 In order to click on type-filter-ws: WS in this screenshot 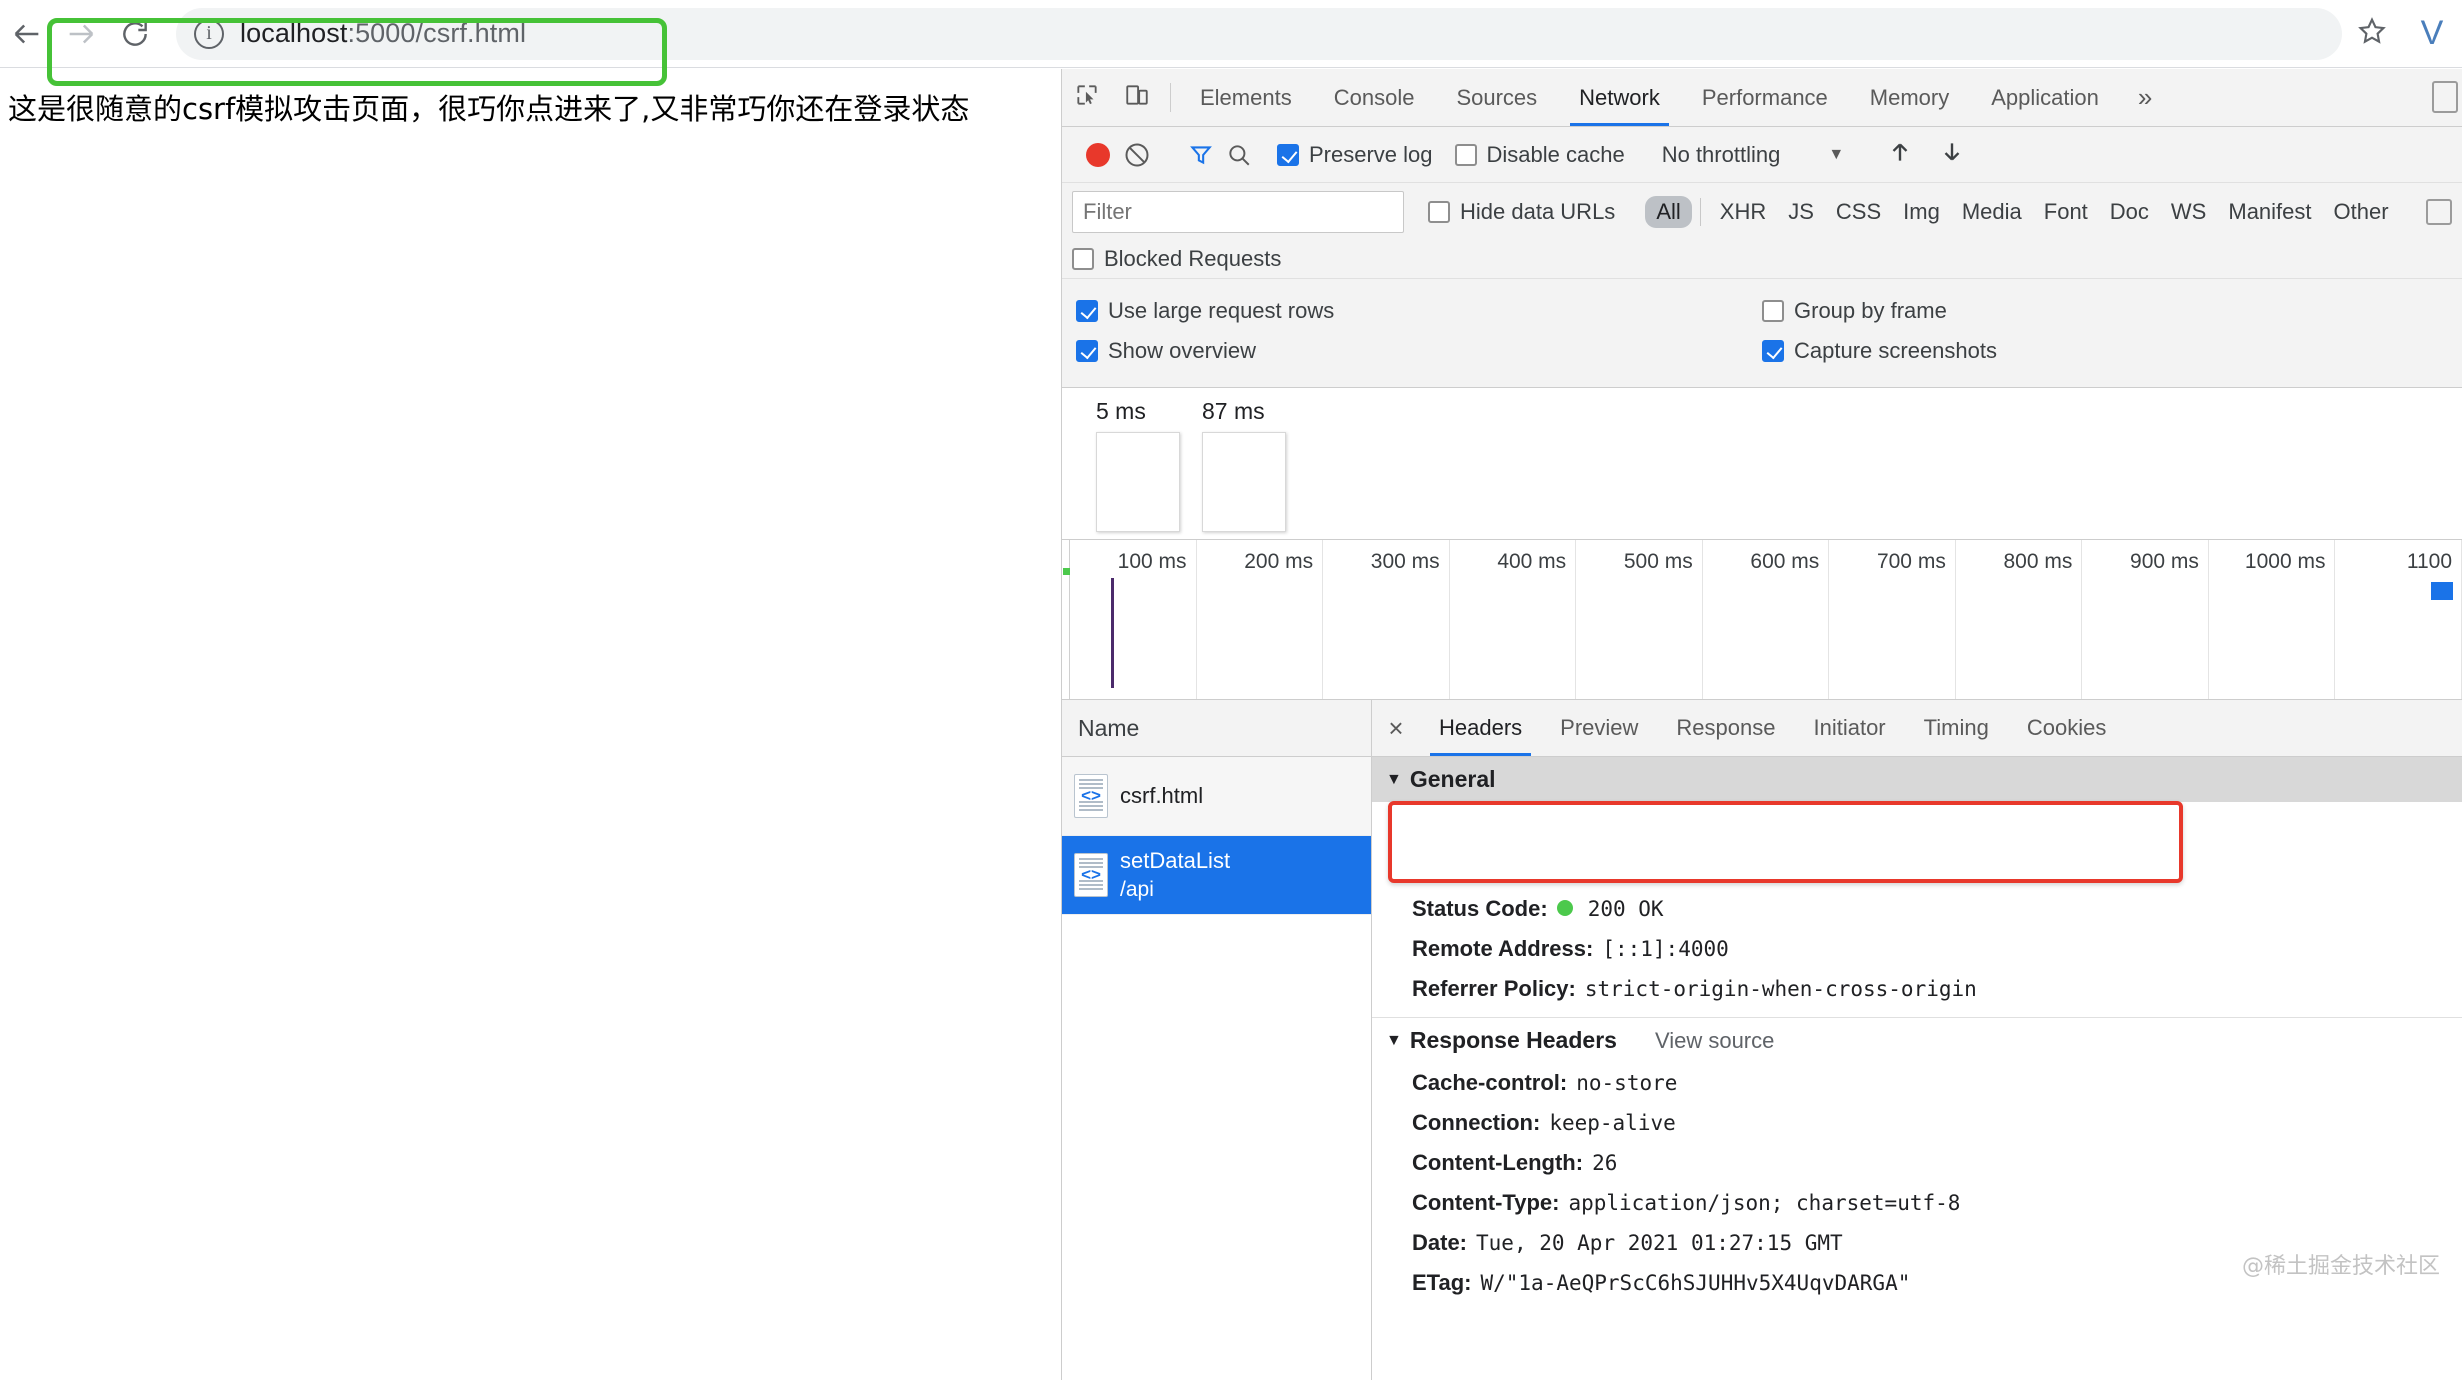, I will do `click(2188, 212)`.